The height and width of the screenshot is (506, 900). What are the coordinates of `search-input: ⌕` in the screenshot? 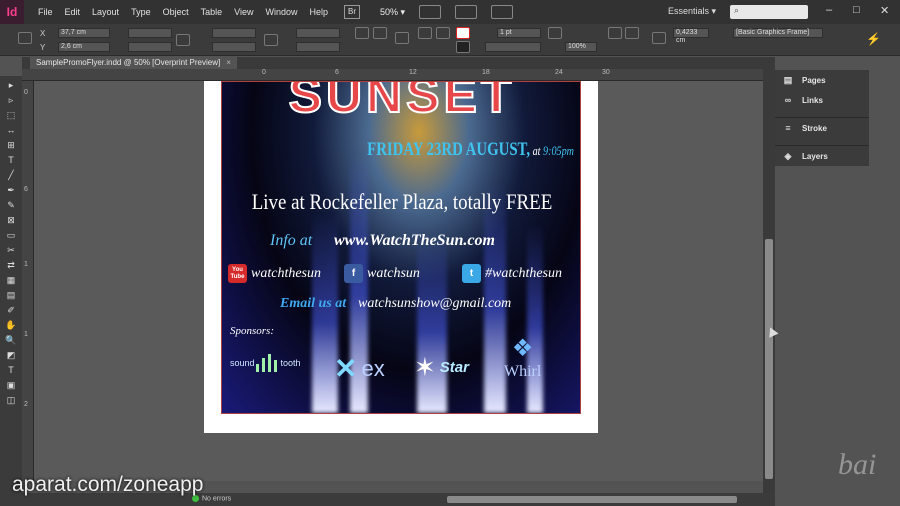 It's located at (769, 12).